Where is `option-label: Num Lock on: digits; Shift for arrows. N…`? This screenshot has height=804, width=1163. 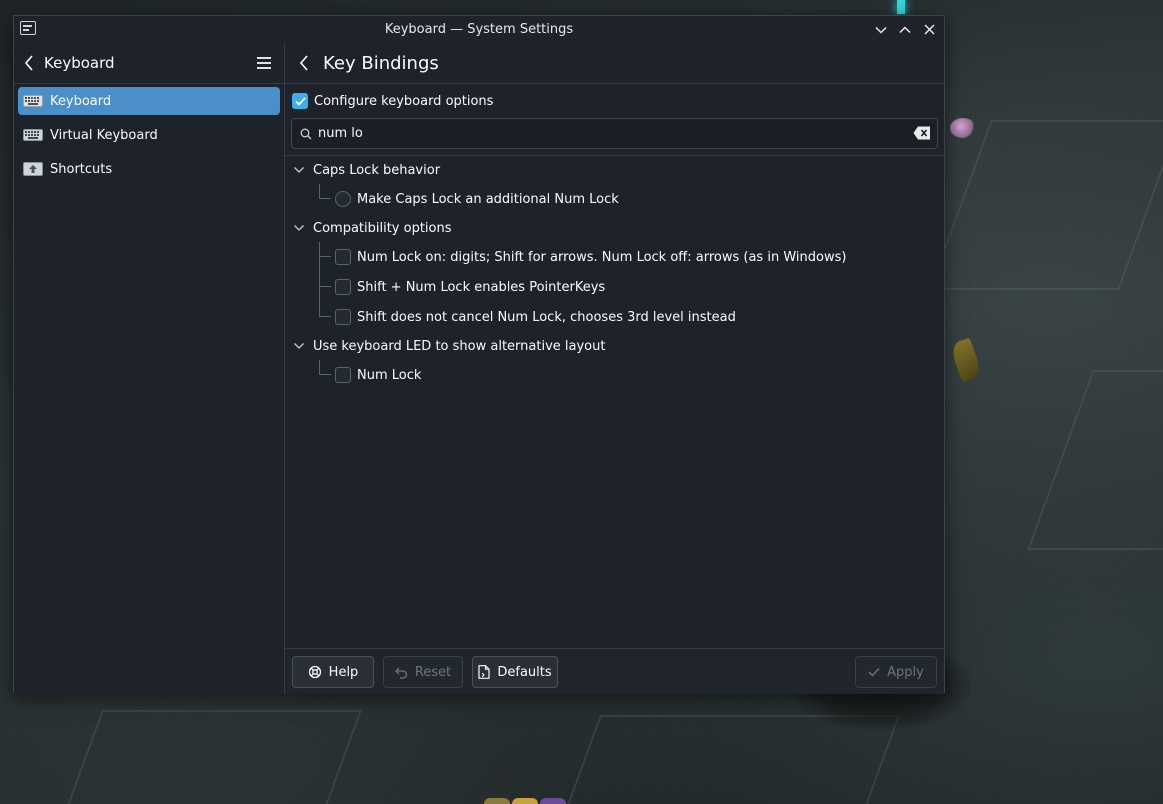 option-label: Num Lock on: digits; Shift for arrows. N… is located at coordinates (602, 257).